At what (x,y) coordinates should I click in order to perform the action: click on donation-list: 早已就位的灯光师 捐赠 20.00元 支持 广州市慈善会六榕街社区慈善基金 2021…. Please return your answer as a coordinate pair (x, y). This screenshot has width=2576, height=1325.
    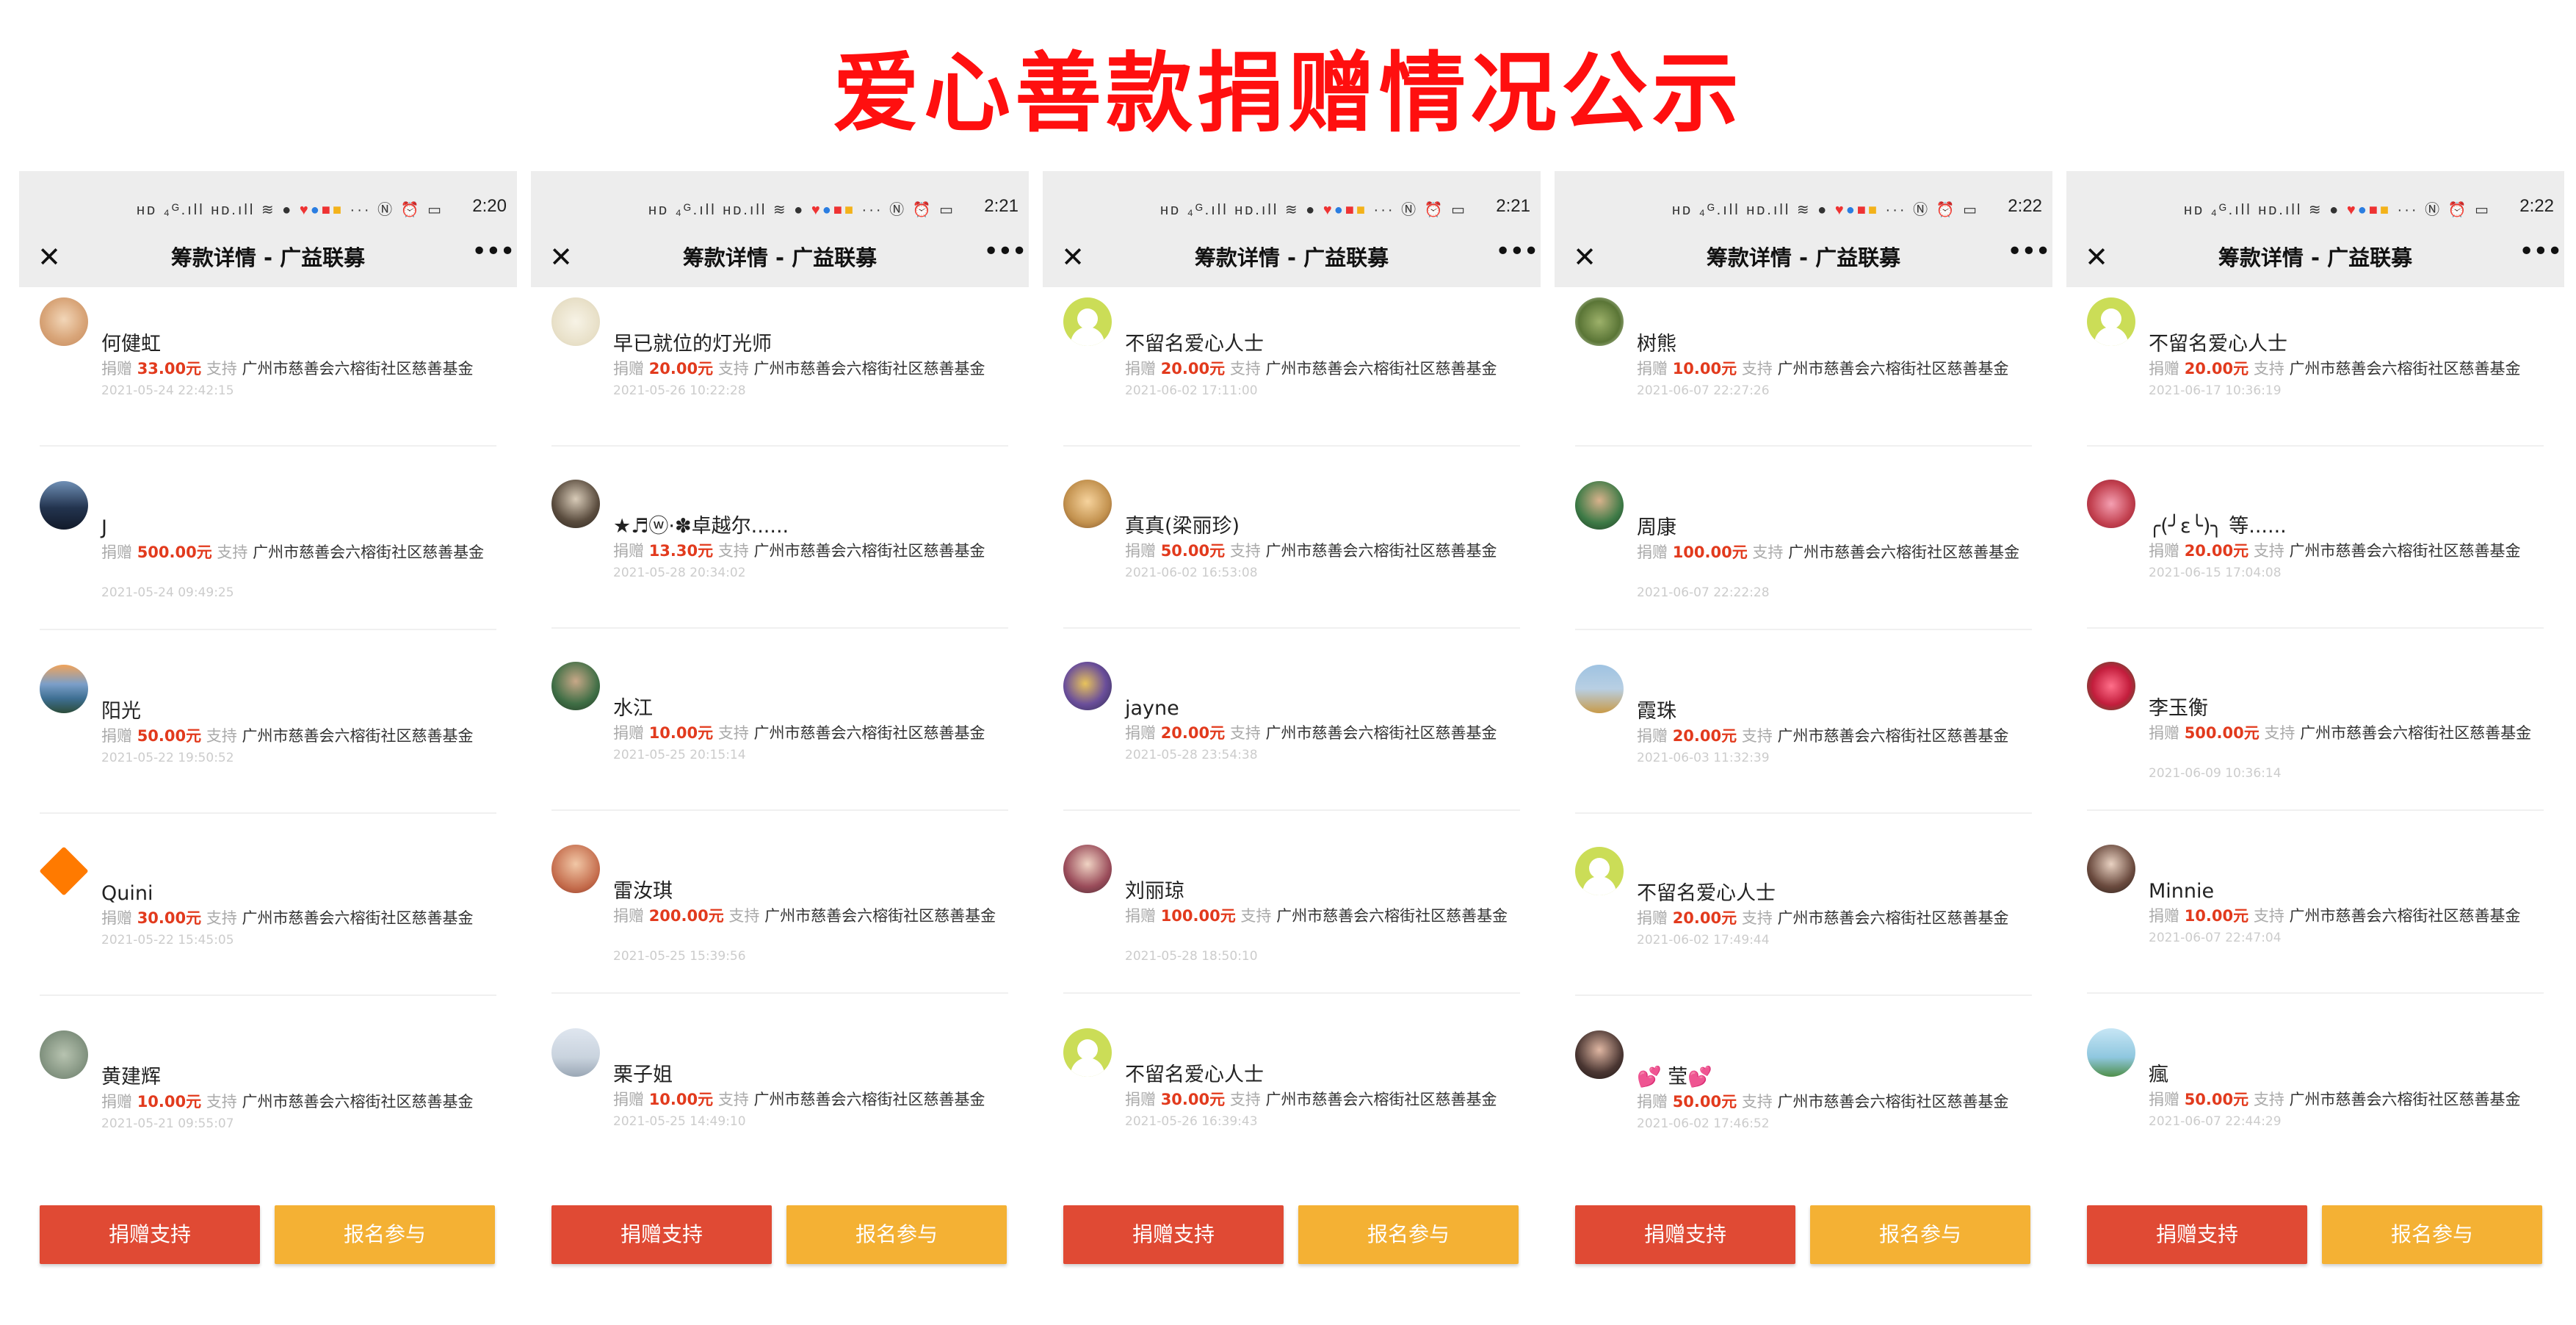
    Looking at the image, I should click on (780, 741).